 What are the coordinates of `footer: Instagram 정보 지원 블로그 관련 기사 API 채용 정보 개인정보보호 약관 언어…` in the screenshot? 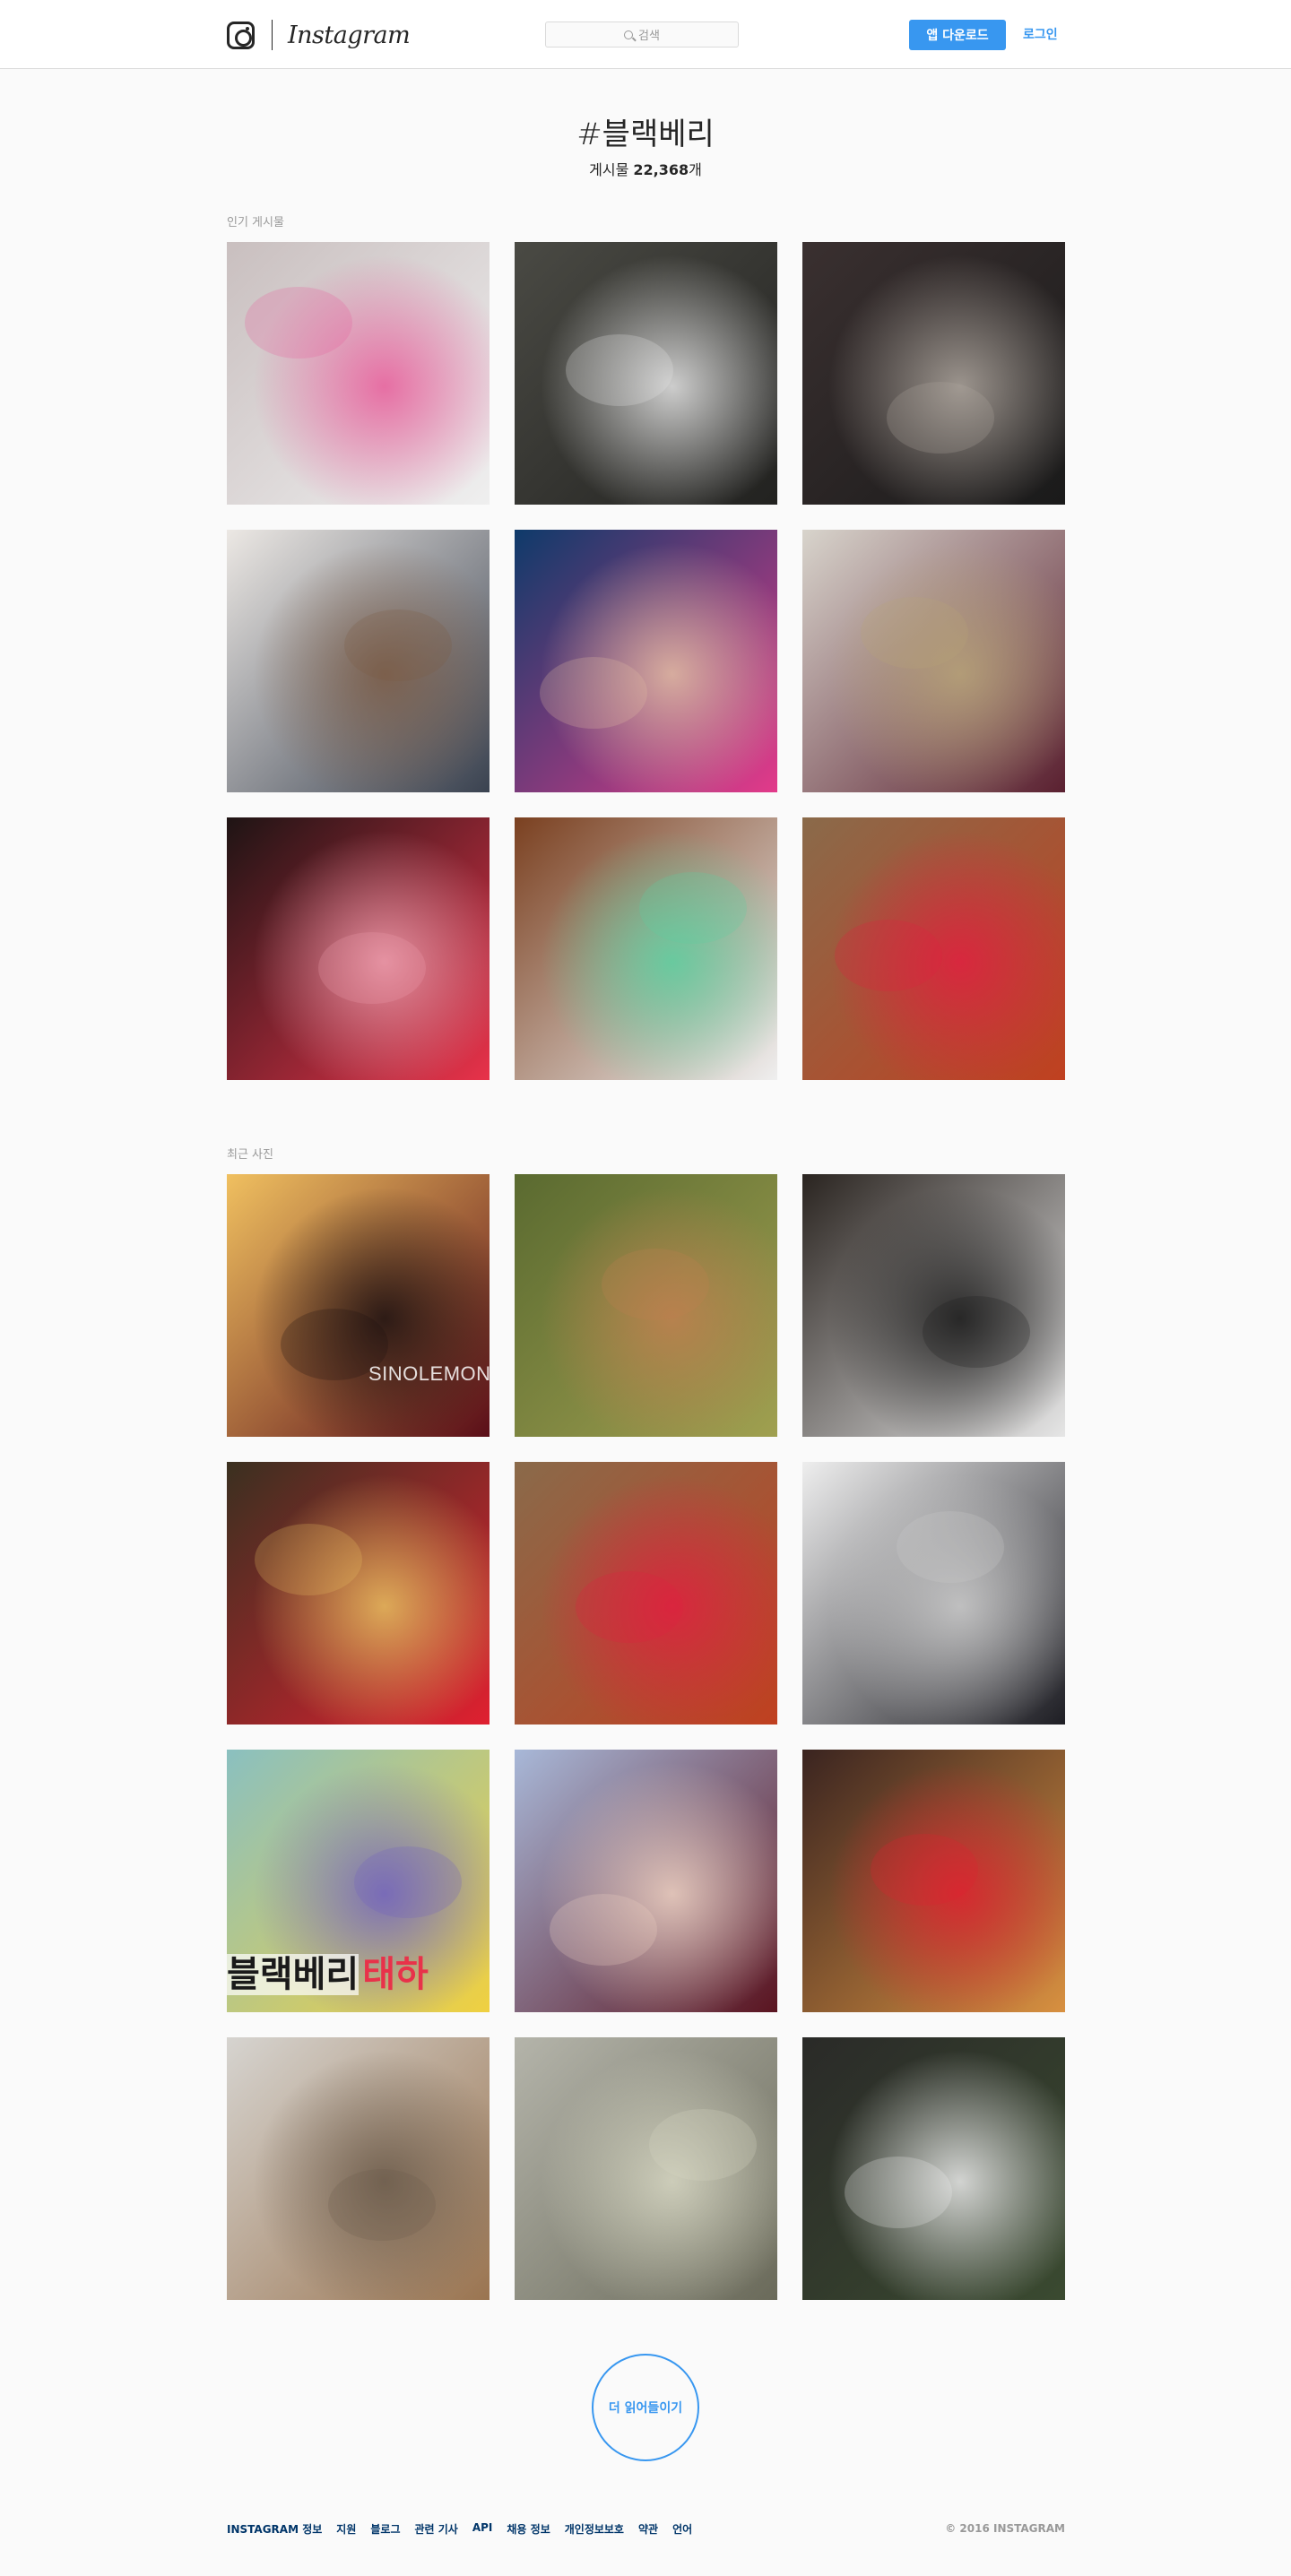 It's located at (646, 2528).